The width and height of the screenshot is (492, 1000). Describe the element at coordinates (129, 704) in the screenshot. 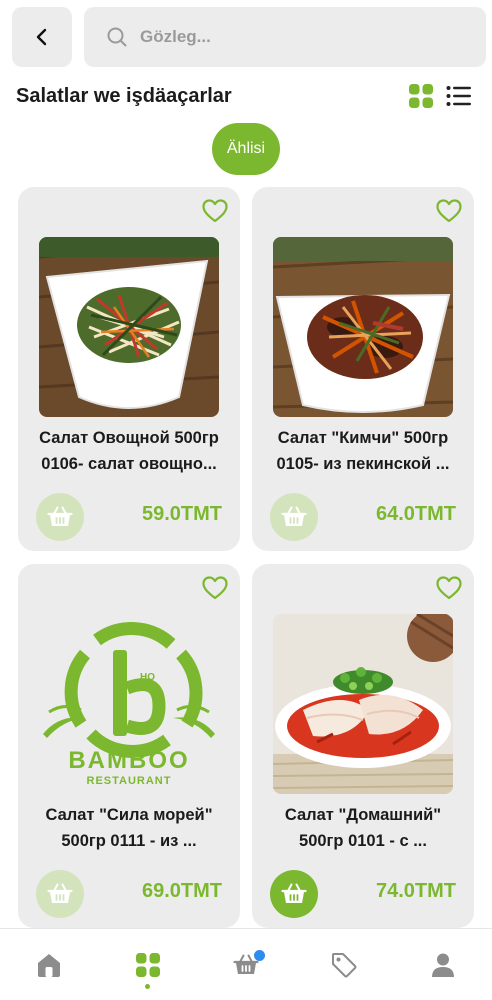

I see `bamboo-restaurant-logo: HO GO BAMBOO RESTAURANT` at that location.